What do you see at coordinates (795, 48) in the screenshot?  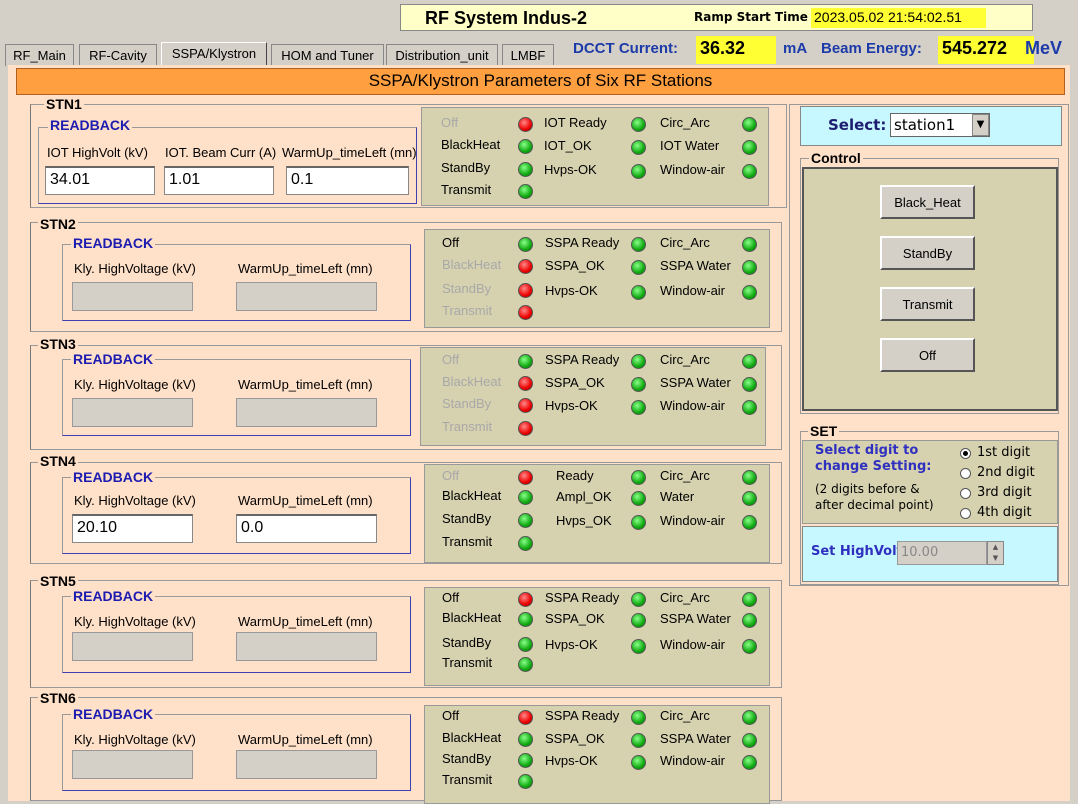 I see `dcct-unit: mA` at bounding box center [795, 48].